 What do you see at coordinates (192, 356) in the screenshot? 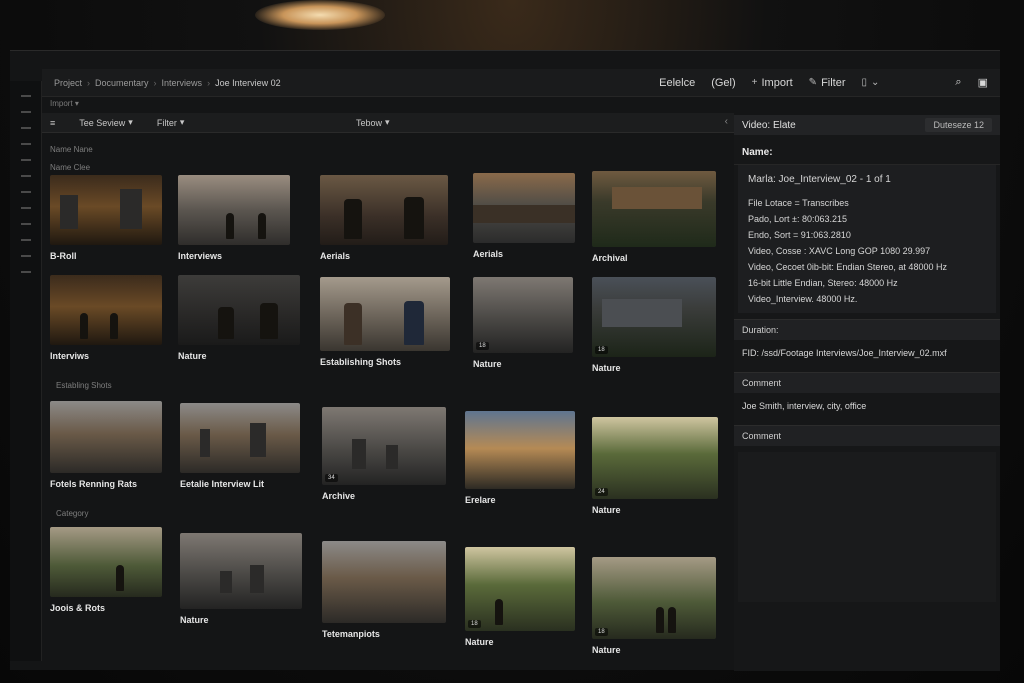
I see `clip-label: Nature` at bounding box center [192, 356].